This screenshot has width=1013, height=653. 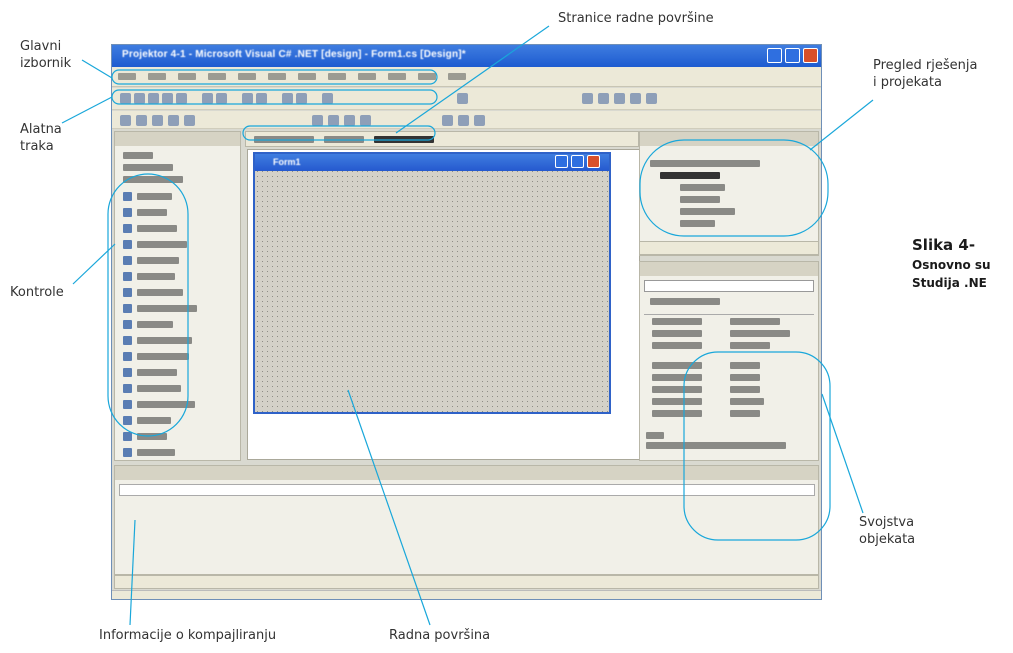 I want to click on toolbar-leader, so click(x=87, y=110).